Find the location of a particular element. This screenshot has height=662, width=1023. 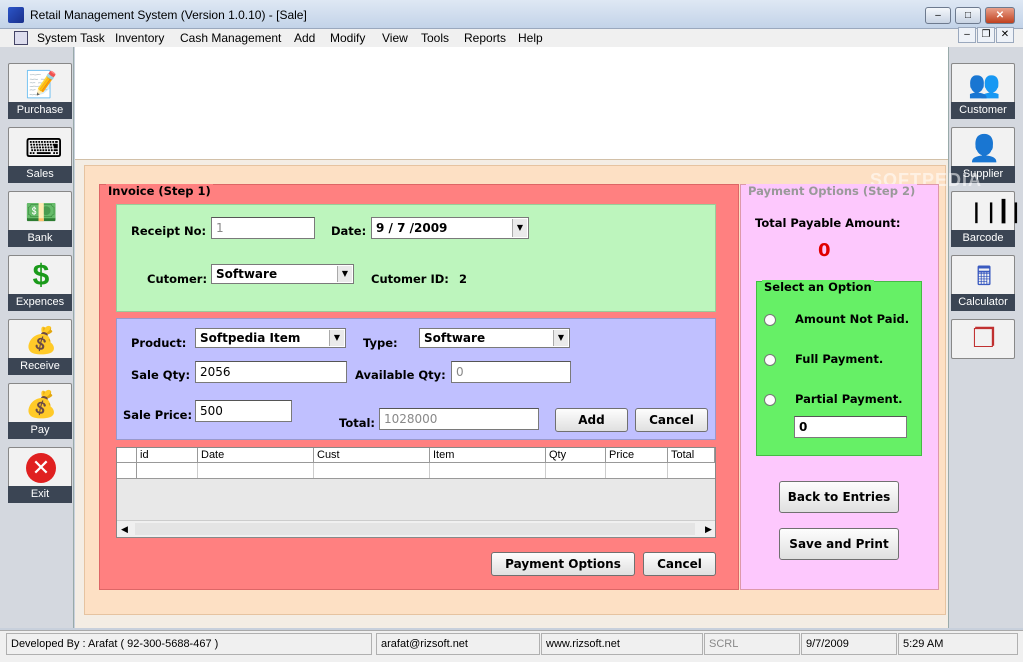

radio-full-payment is located at coordinates (770, 360).